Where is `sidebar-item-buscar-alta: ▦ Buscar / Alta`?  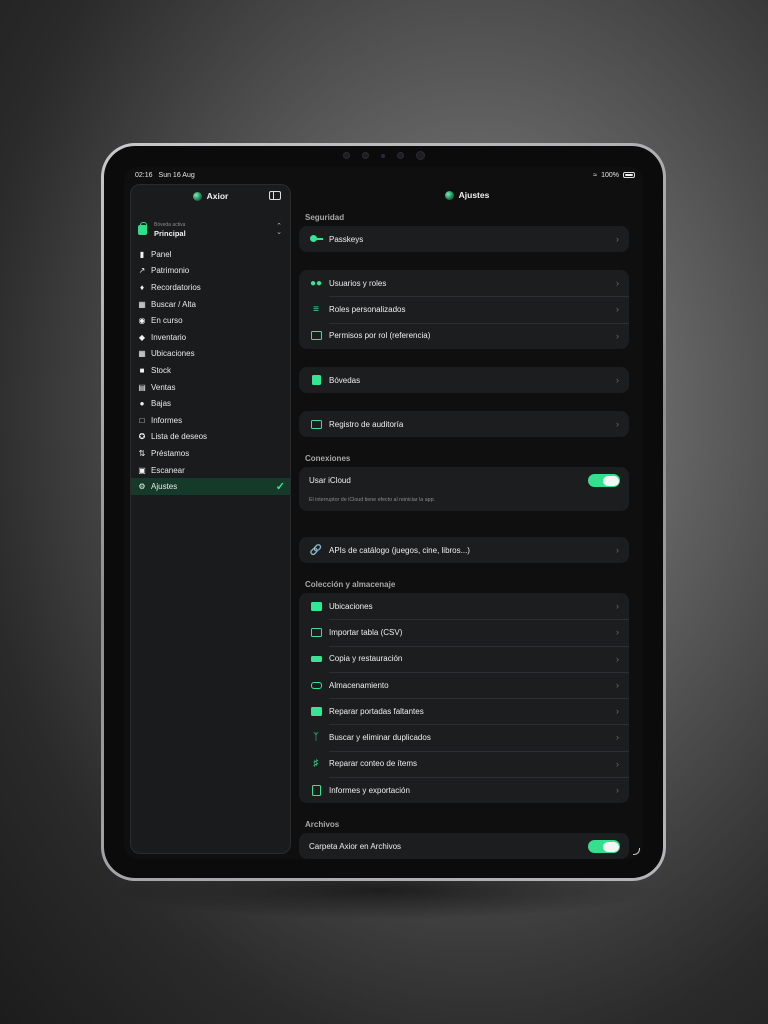 sidebar-item-buscar-alta: ▦ Buscar / Alta is located at coordinates (210, 304).